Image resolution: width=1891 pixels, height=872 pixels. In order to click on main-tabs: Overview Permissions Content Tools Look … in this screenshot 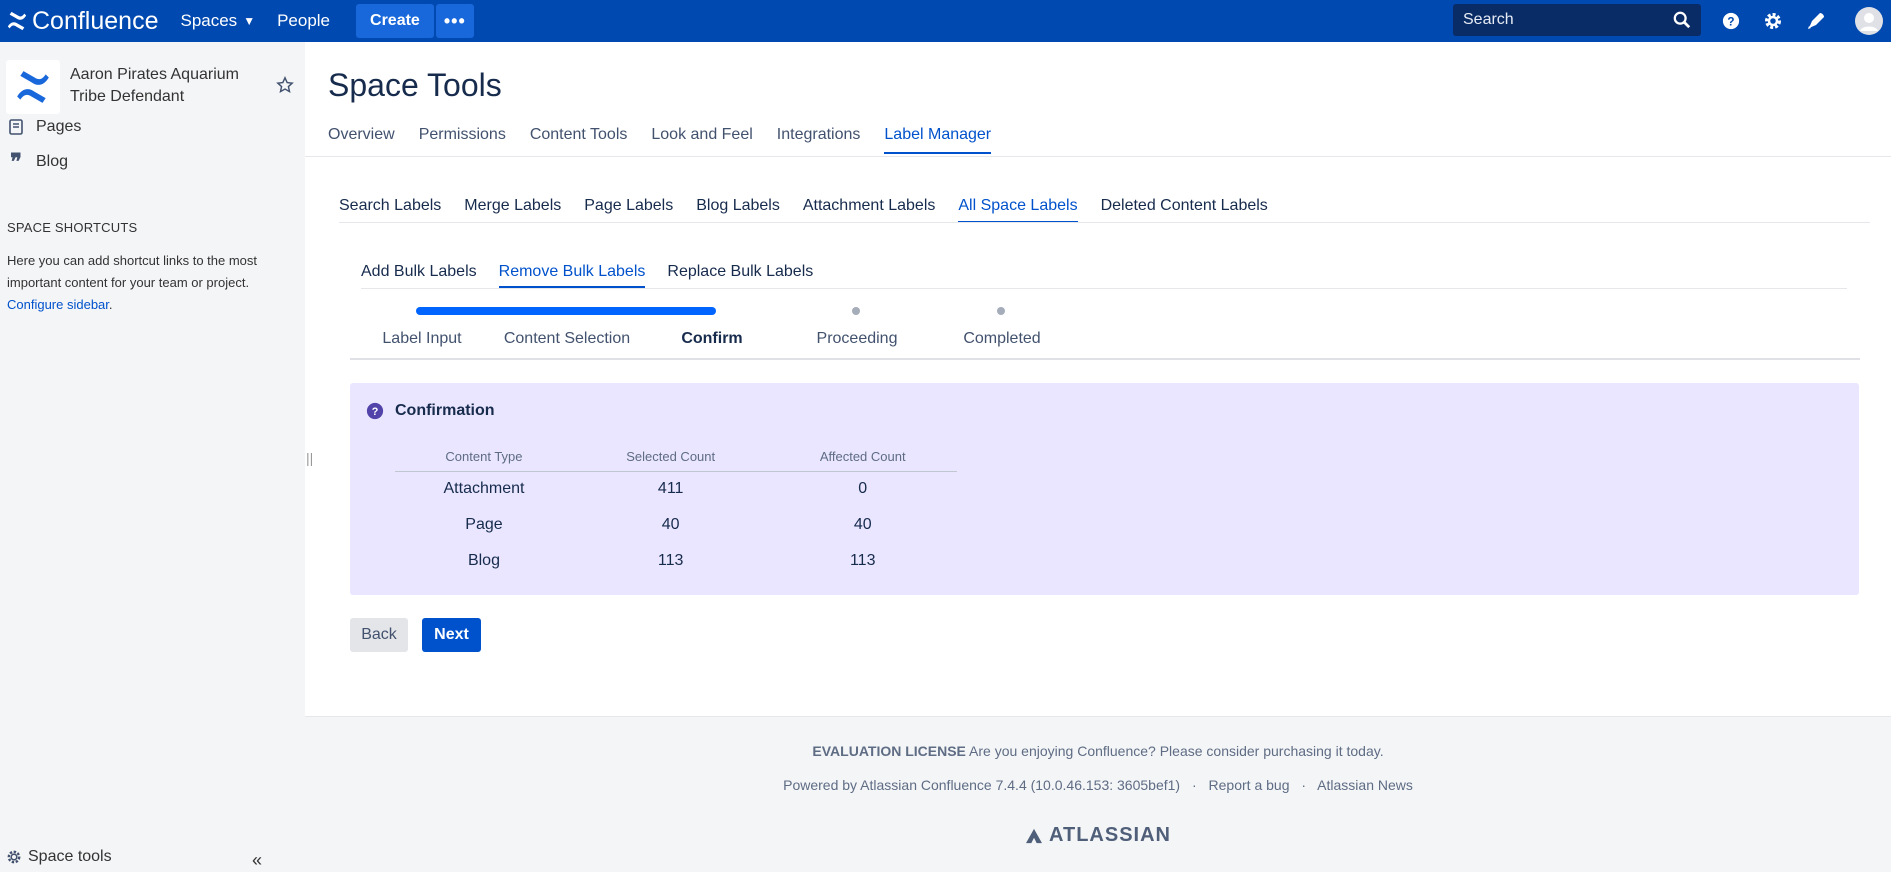, I will do `click(671, 140)`.